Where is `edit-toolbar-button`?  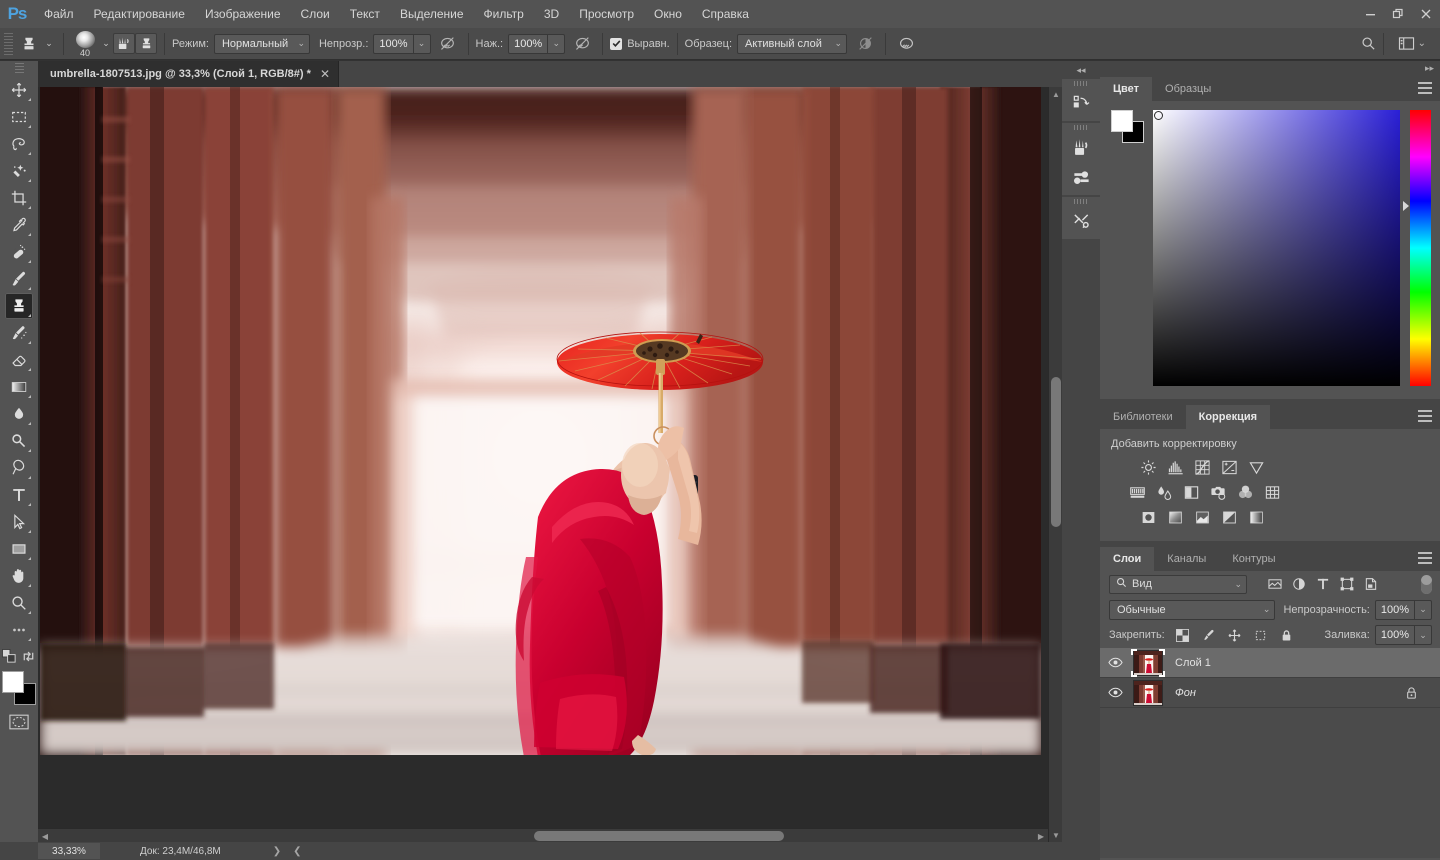 edit-toolbar-button is located at coordinates (19, 630).